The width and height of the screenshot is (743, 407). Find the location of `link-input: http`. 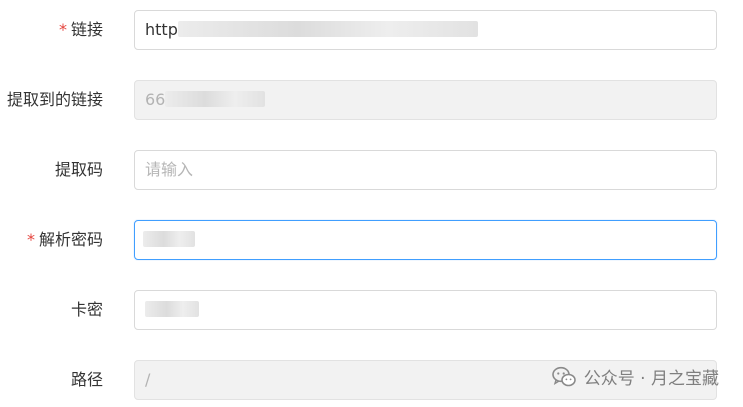

link-input: http is located at coordinates (425, 30).